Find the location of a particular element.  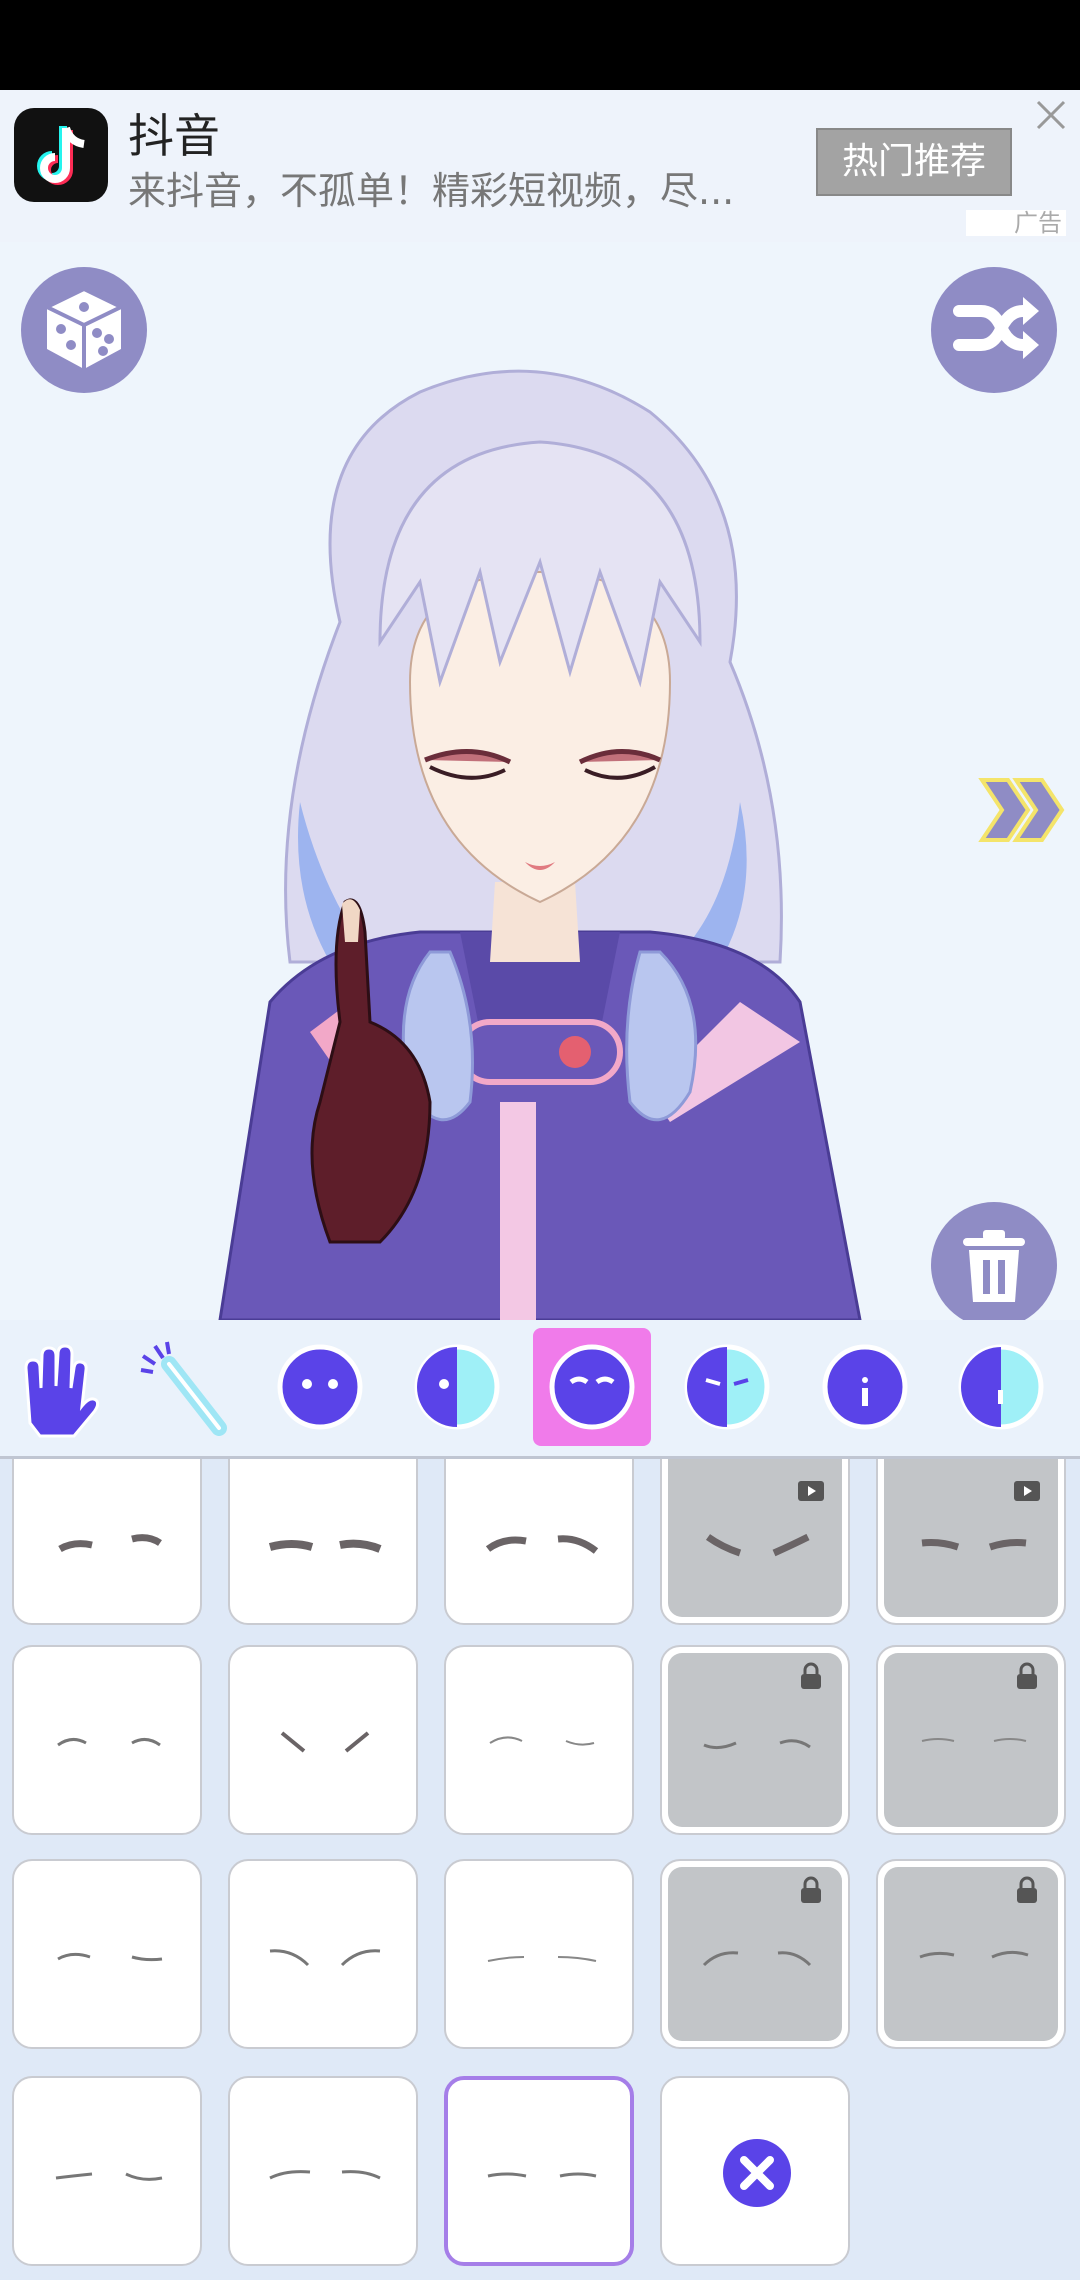

next-arrows-icon is located at coordinates (1022, 810).